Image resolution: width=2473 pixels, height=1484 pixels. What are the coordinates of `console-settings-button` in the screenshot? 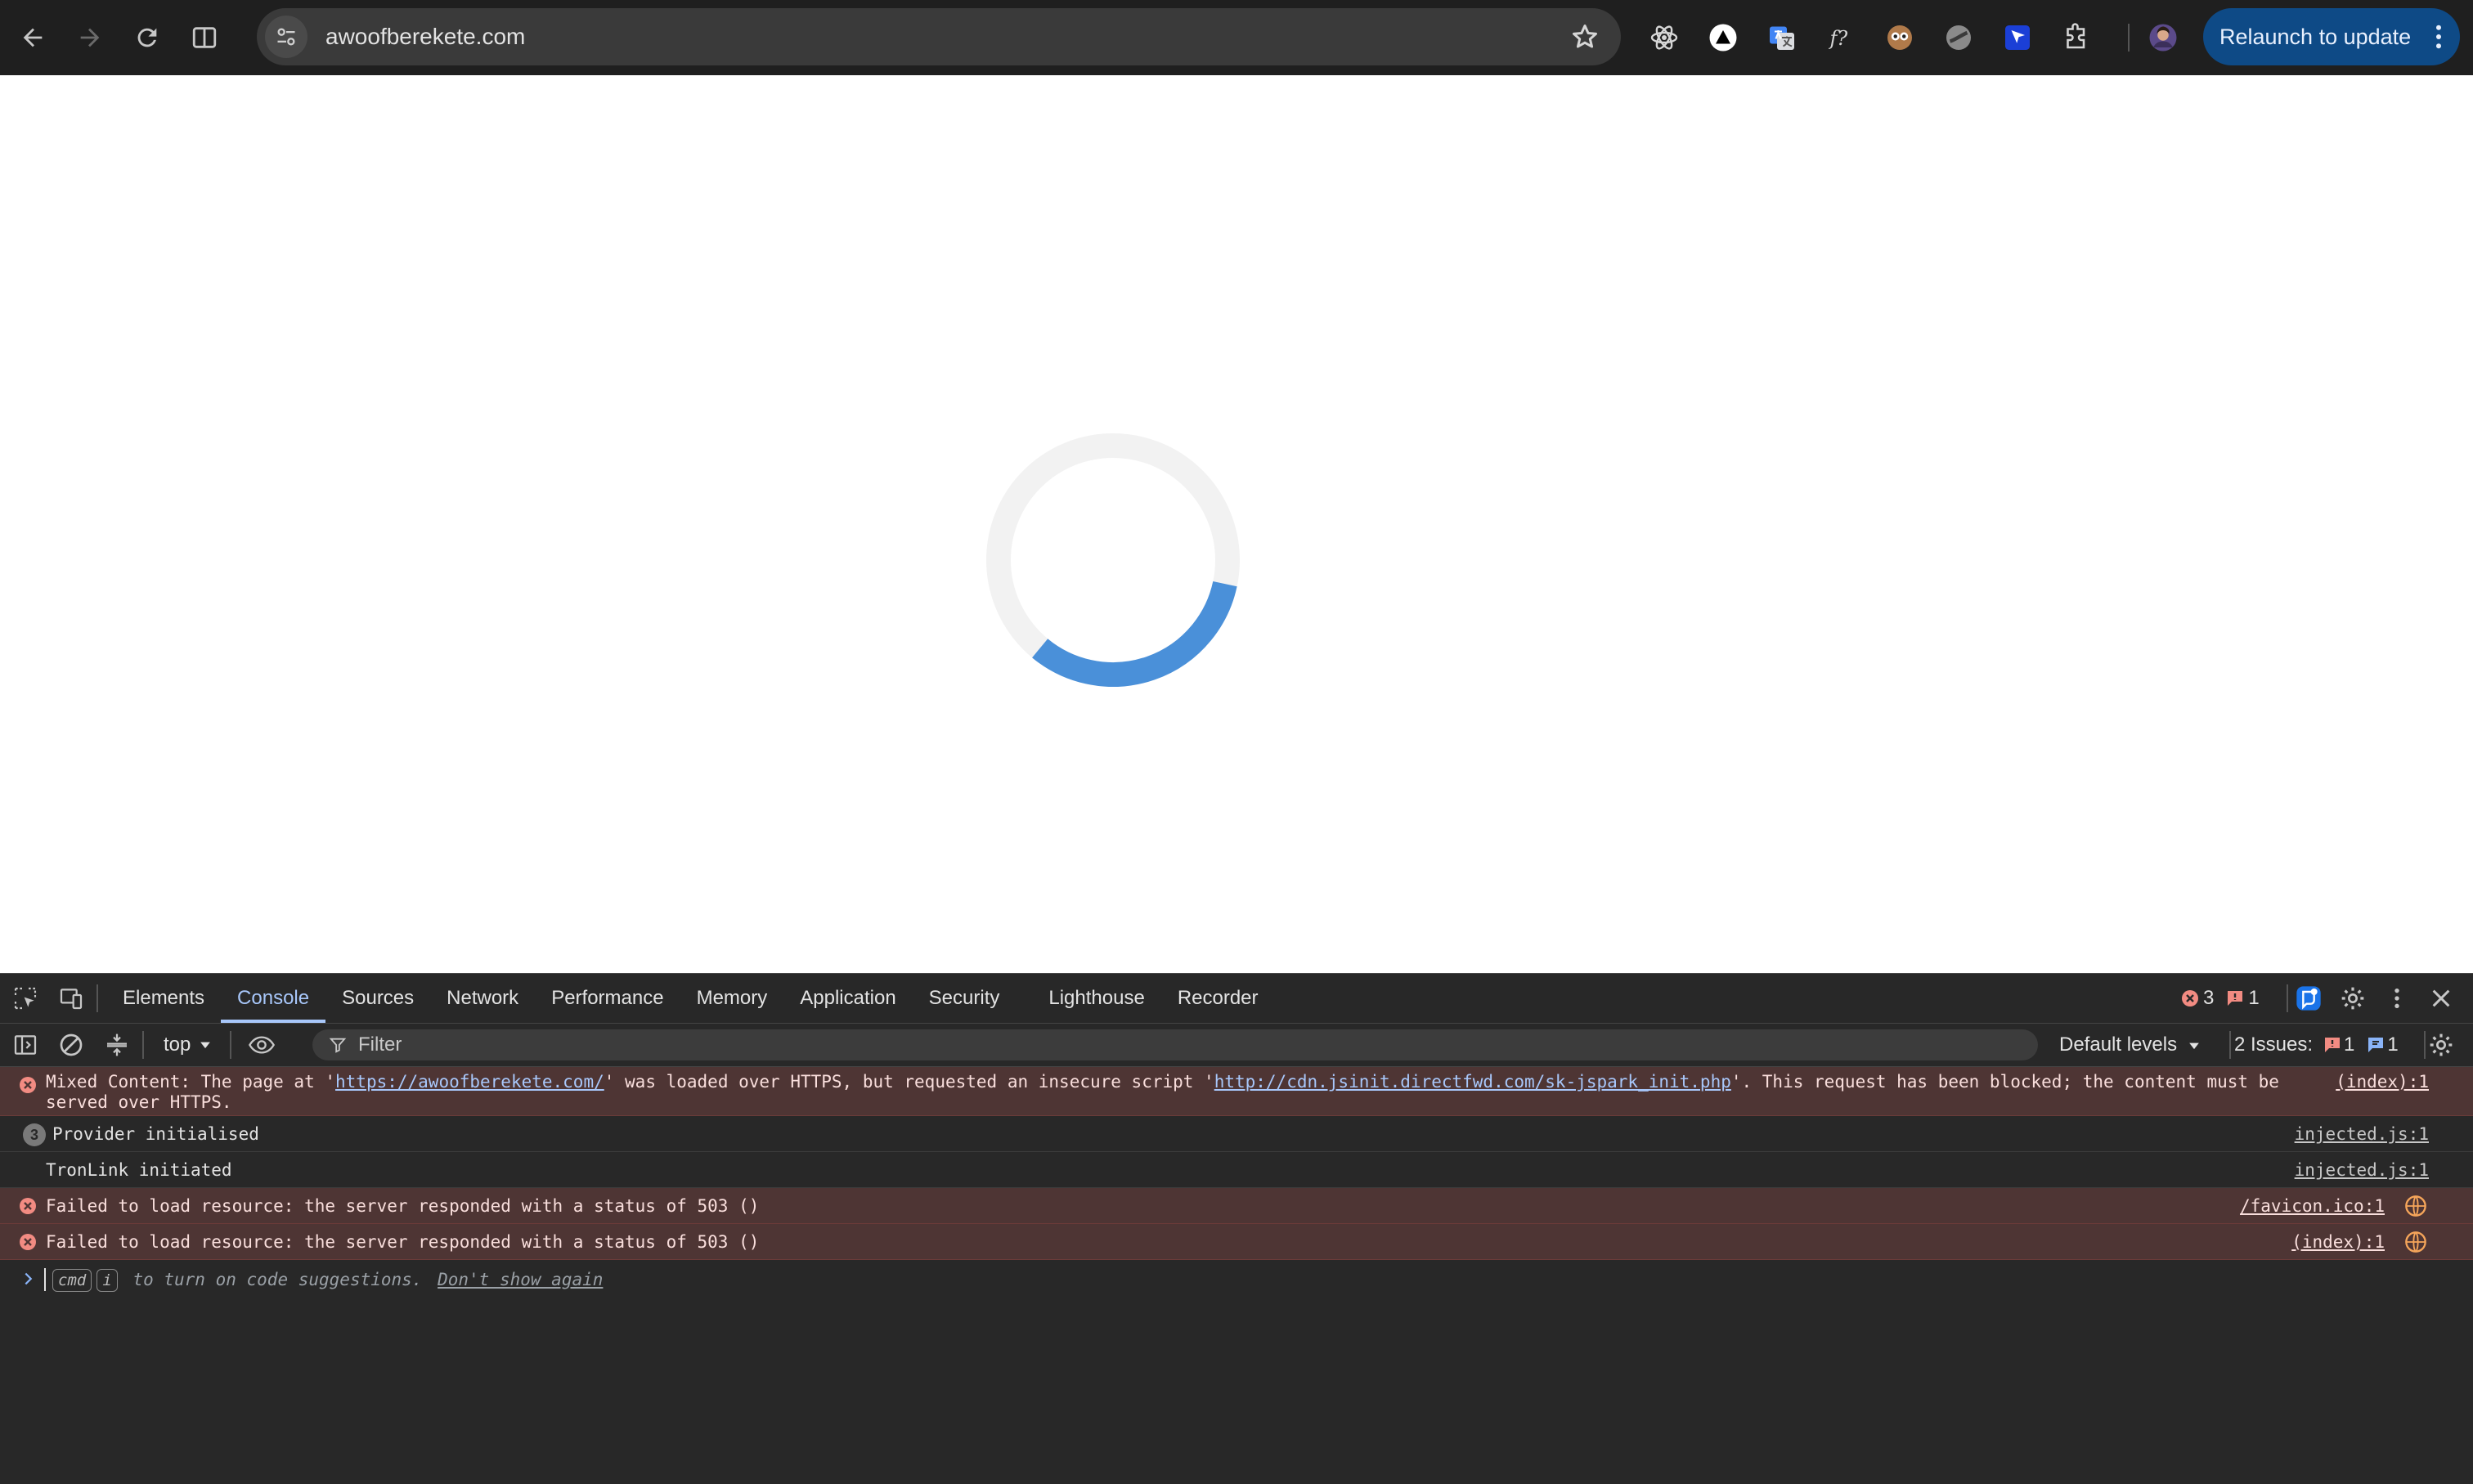 It's located at (2441, 1045).